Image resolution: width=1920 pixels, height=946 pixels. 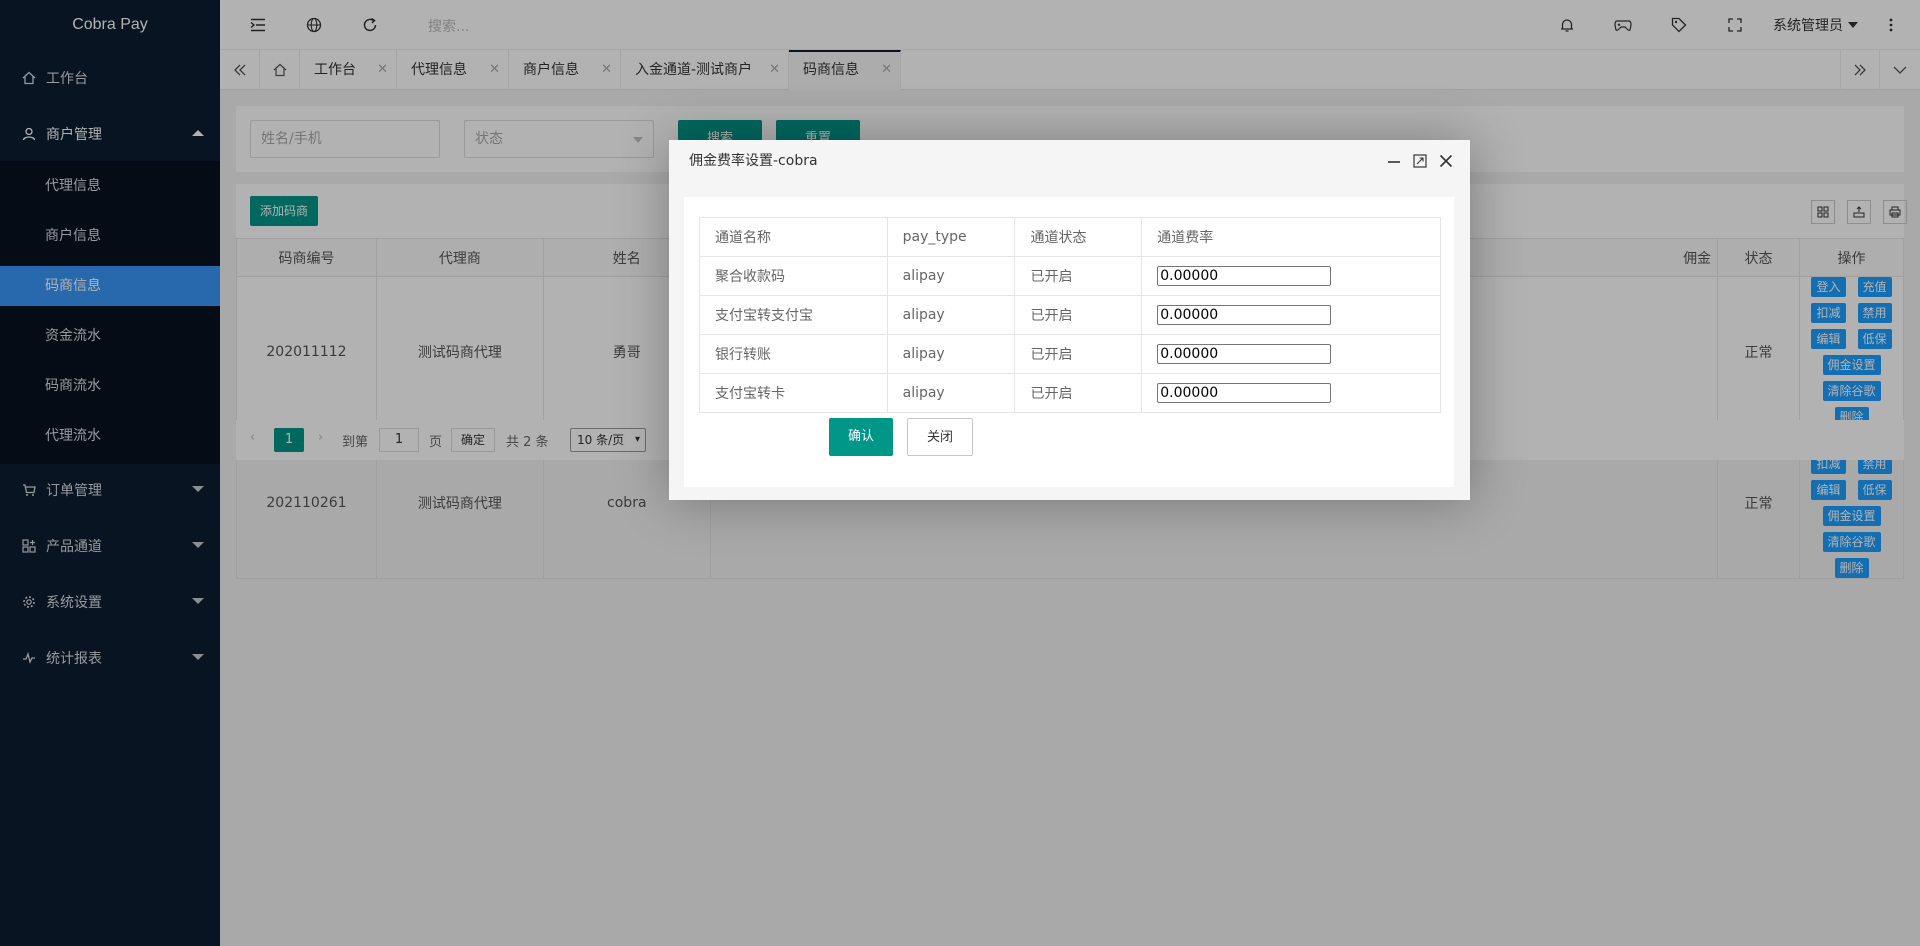 I want to click on rate-row: 聚合收款码 alipay 已开启, so click(x=1070, y=276).